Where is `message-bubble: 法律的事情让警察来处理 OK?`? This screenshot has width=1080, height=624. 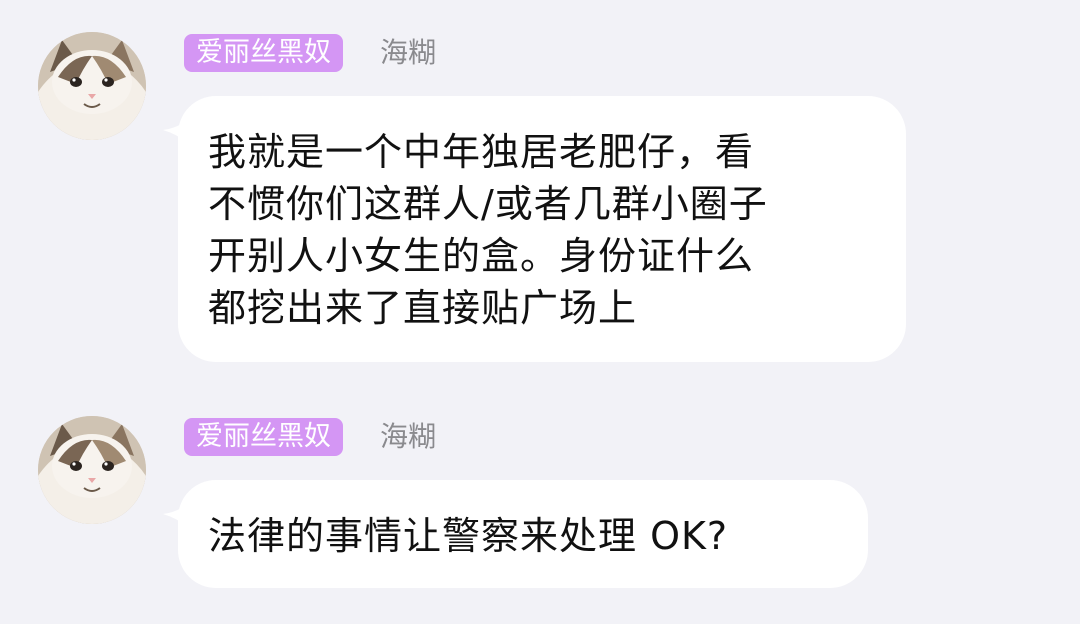
message-bubble: 法律的事情让警察来处理 OK? is located at coordinates (523, 534).